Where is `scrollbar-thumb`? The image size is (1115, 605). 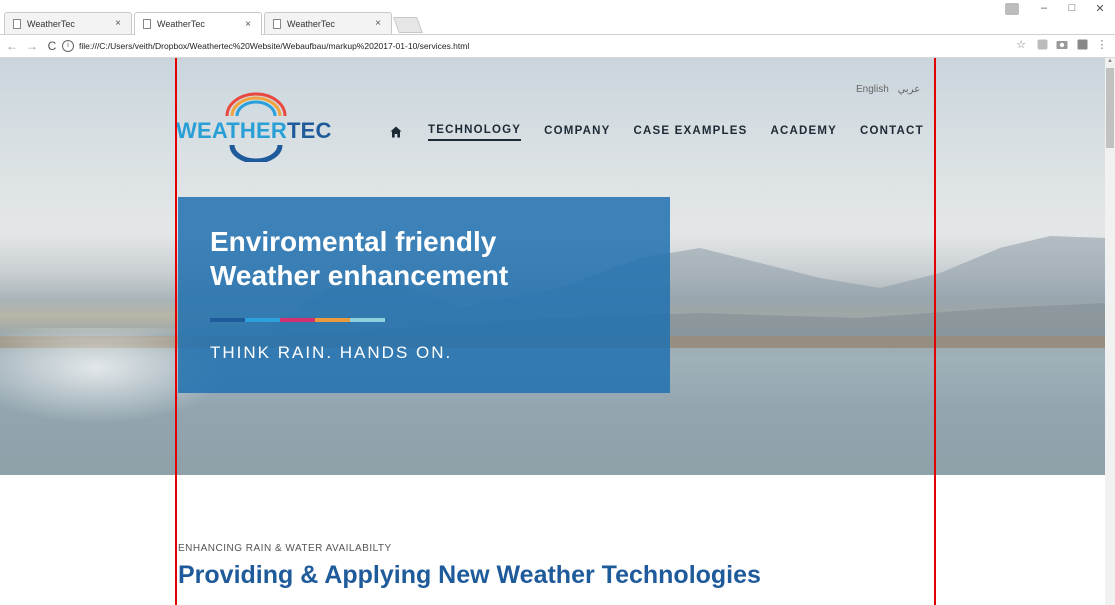
scrollbar-thumb is located at coordinates (1110, 108).